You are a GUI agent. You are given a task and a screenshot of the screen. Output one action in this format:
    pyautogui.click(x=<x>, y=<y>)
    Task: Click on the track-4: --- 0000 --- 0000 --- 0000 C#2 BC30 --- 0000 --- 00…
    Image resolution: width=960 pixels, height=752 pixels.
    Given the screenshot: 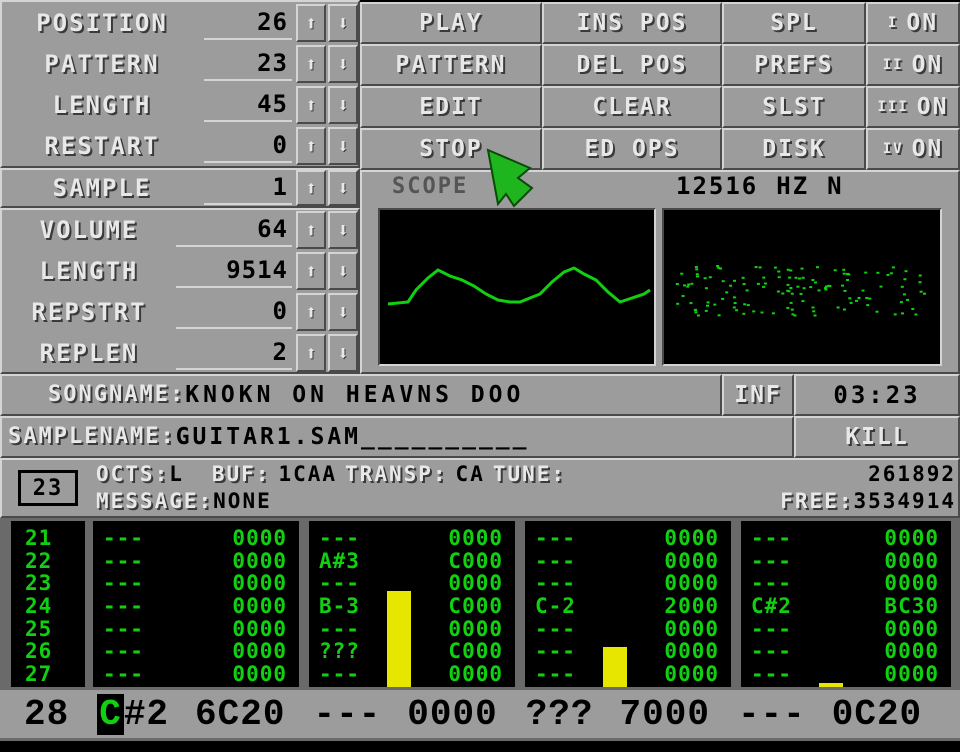 What is the action you would take?
    pyautogui.click(x=846, y=604)
    